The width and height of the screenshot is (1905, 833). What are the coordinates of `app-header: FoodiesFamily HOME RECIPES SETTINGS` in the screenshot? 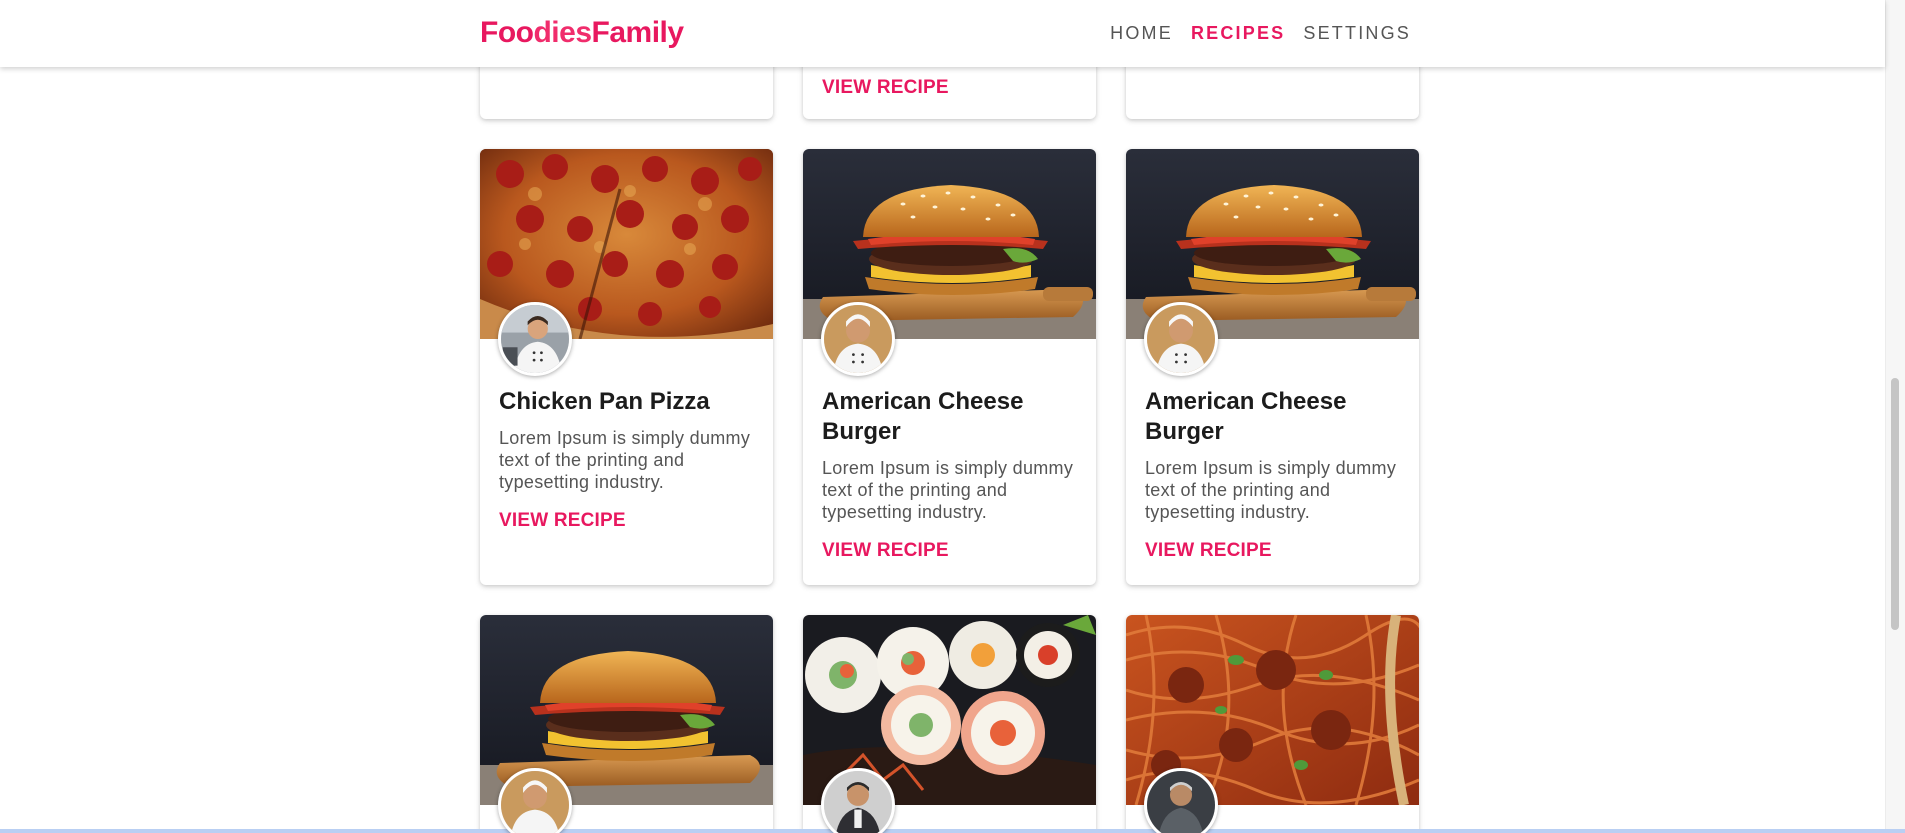 It's located at (942, 33).